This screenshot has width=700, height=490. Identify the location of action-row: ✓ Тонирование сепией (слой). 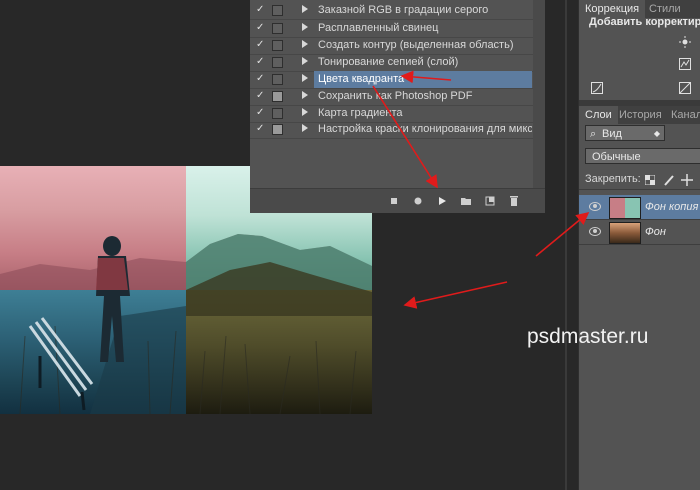
(391, 62).